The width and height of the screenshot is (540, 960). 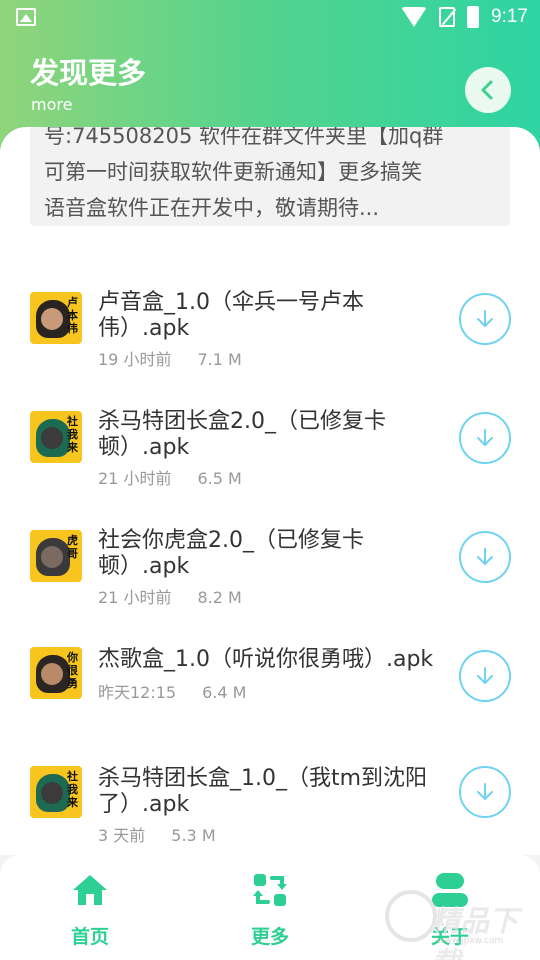 What do you see at coordinates (224, 692) in the screenshot?
I see `file-size: 6.4 M` at bounding box center [224, 692].